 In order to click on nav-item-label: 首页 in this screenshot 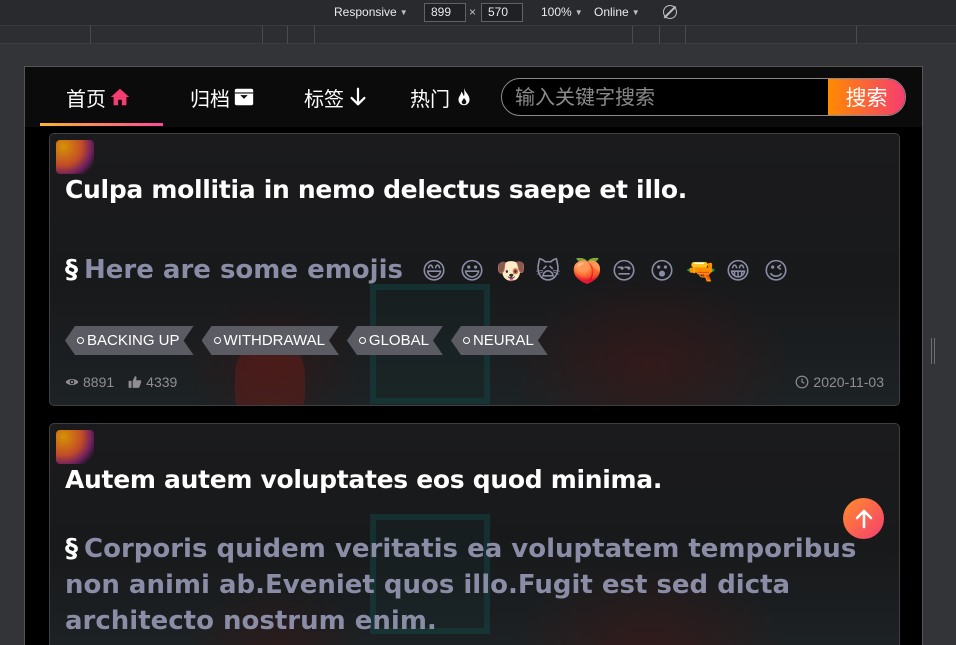, I will do `click(86, 98)`.